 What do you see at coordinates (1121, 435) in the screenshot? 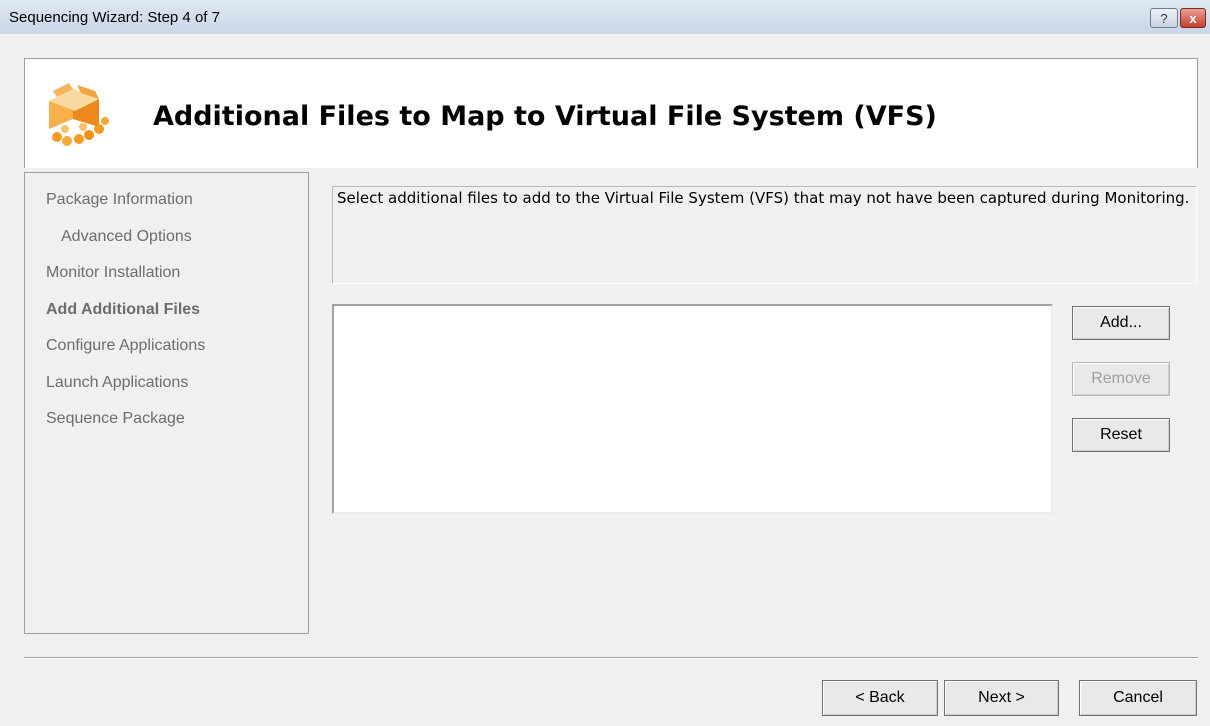
I see `reset-button: Reset` at bounding box center [1121, 435].